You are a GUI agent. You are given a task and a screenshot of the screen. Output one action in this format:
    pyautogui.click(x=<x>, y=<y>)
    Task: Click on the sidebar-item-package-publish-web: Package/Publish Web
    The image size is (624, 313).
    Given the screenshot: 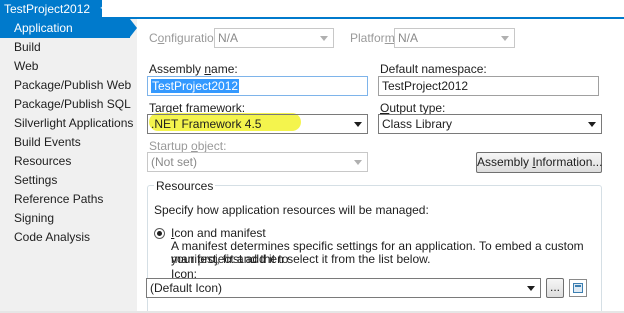 What is the action you would take?
    pyautogui.click(x=68, y=85)
    